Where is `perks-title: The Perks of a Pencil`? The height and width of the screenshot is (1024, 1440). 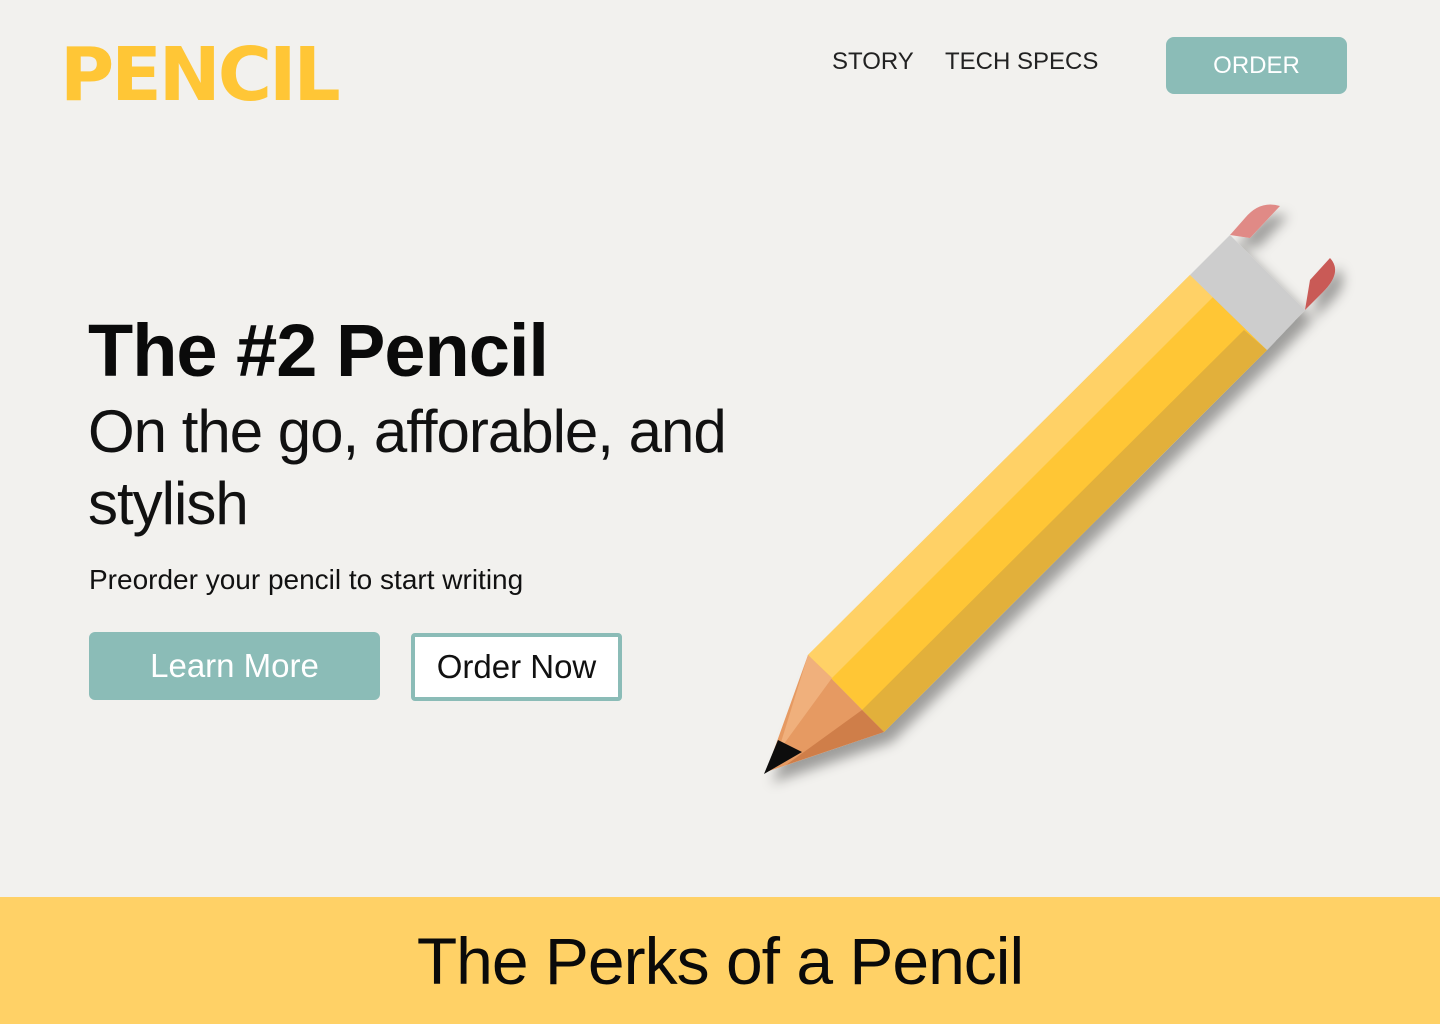 perks-title: The Perks of a Pencil is located at coordinates (720, 961).